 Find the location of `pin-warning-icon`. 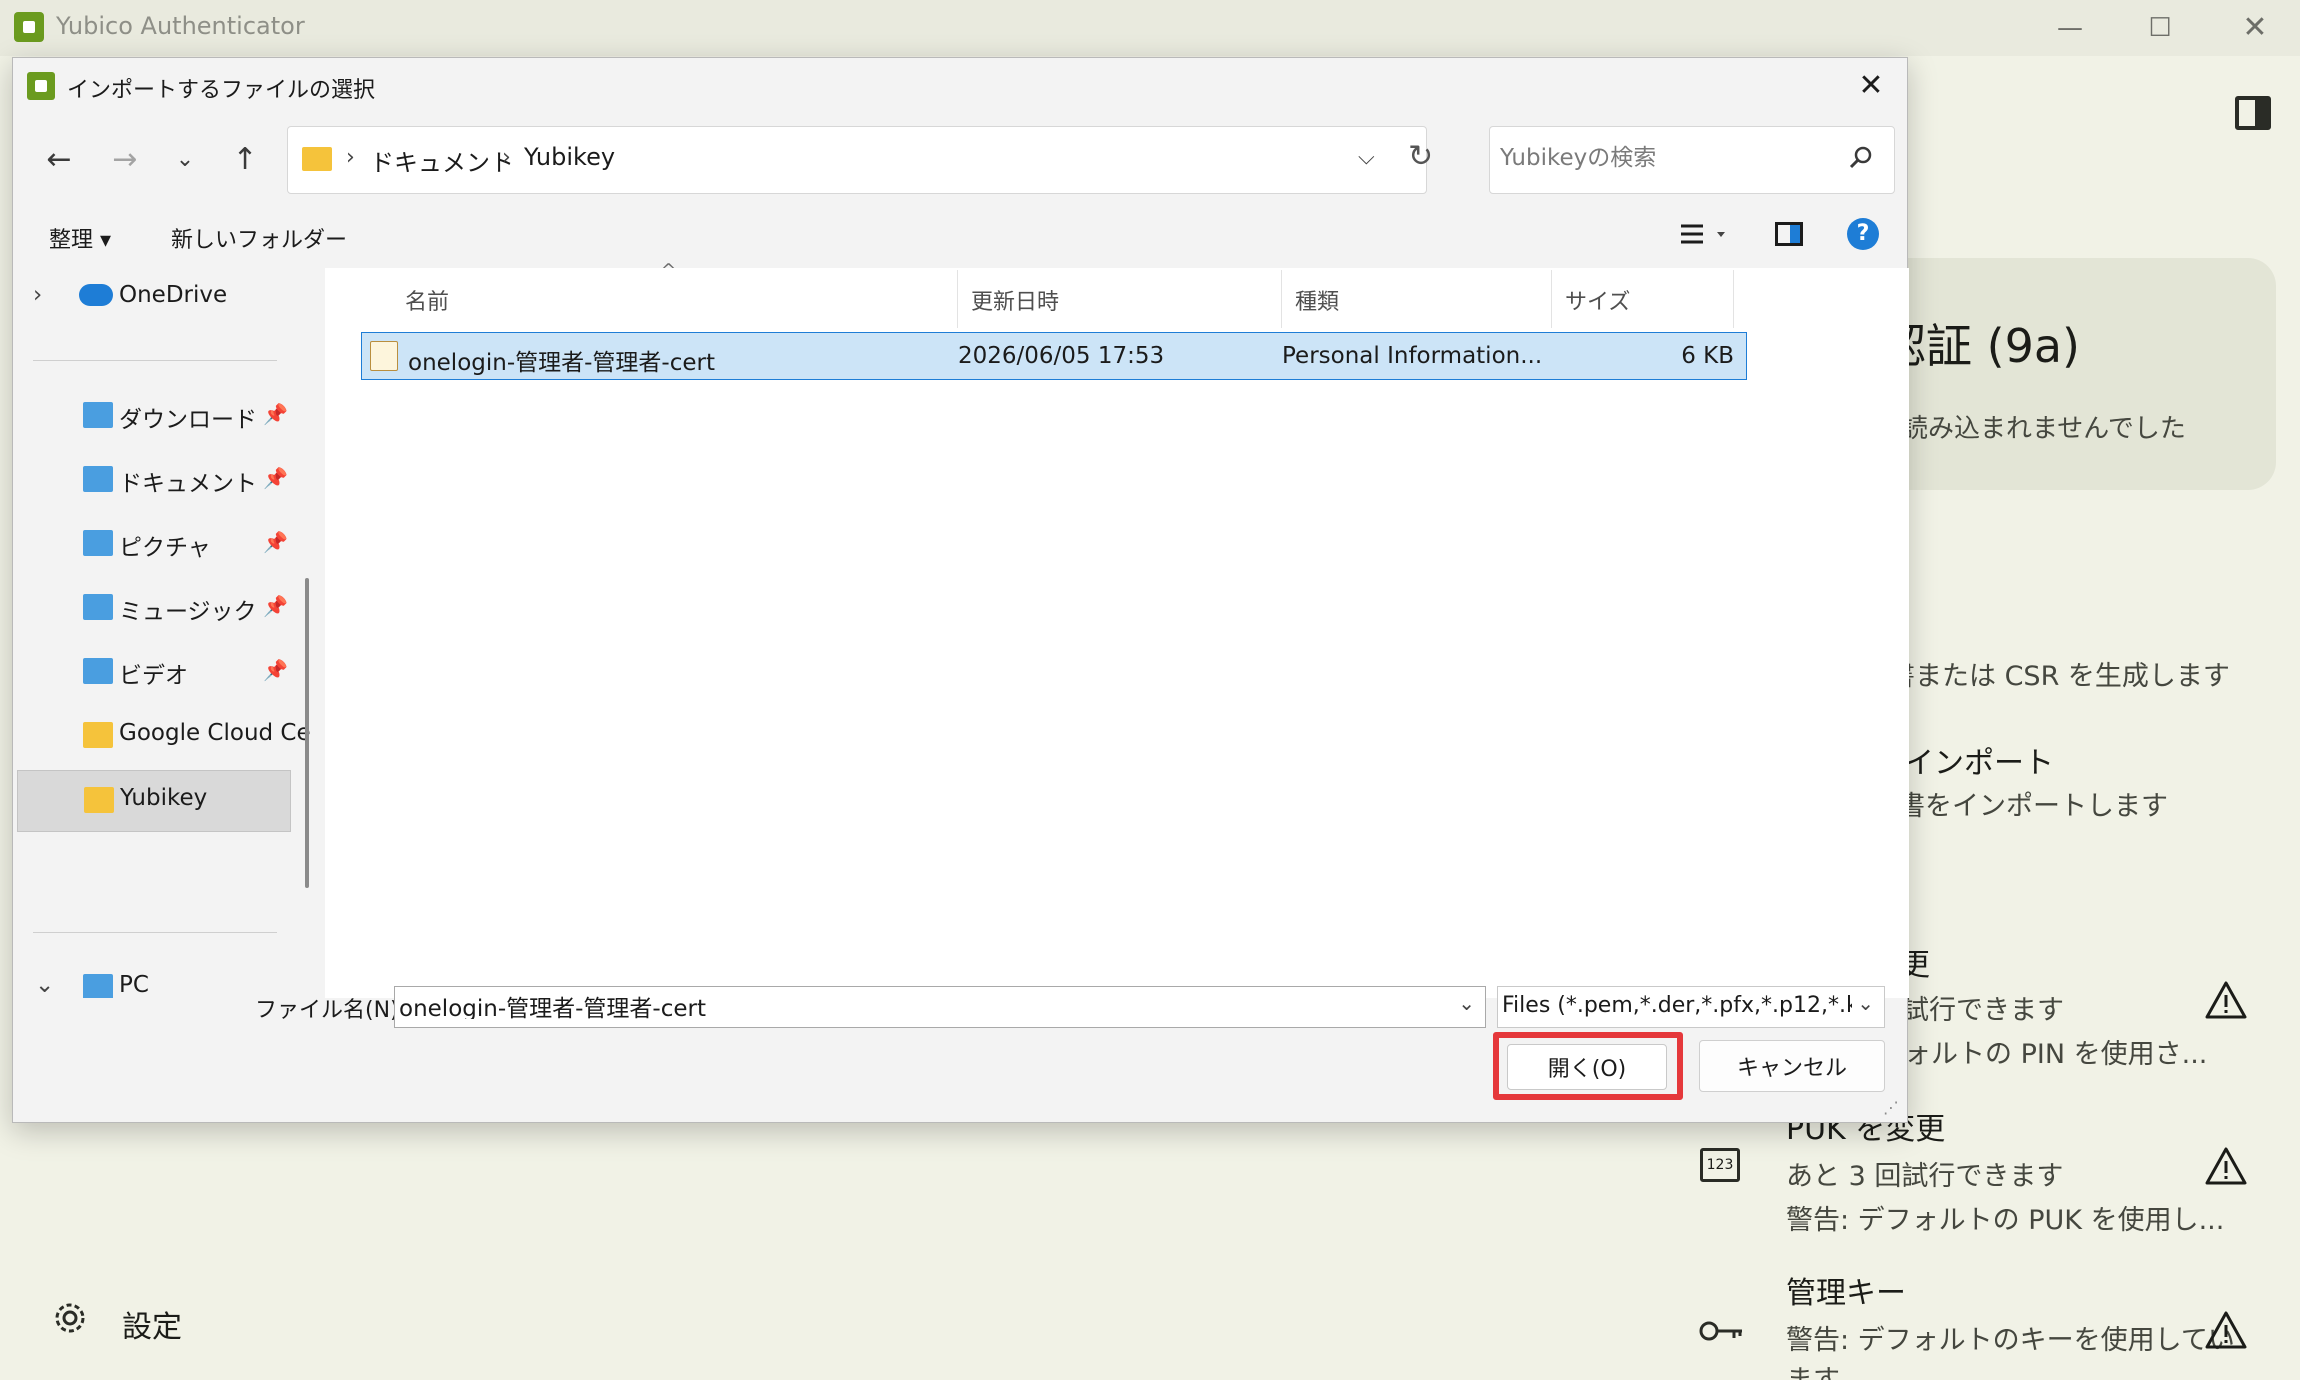

pin-warning-icon is located at coordinates (2226, 1000).